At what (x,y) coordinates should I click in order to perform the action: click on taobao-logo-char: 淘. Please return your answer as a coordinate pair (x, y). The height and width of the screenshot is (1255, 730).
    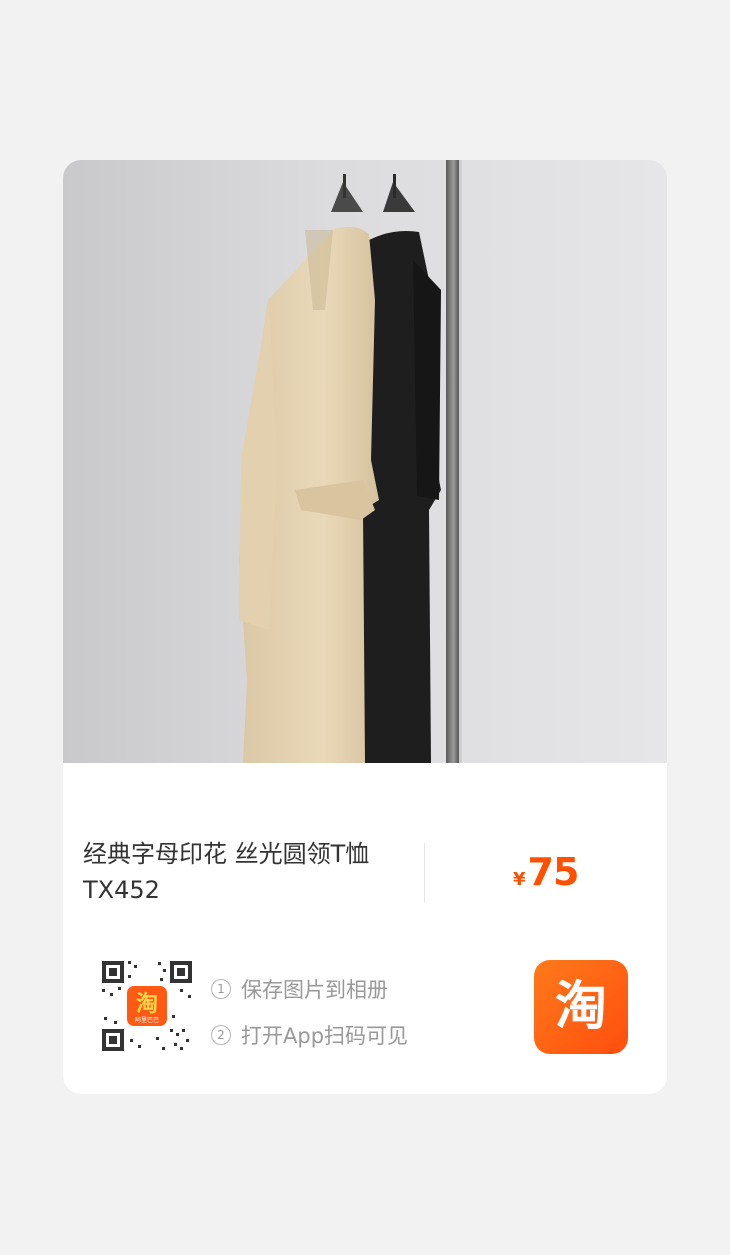
    Looking at the image, I should click on (580, 1007).